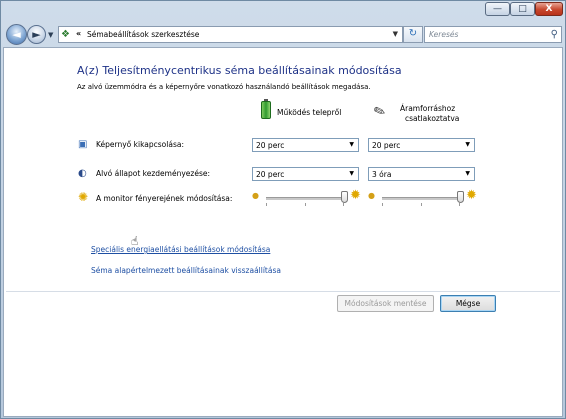 This screenshot has height=419, width=566. I want to click on refresh-button: ↻, so click(413, 34).